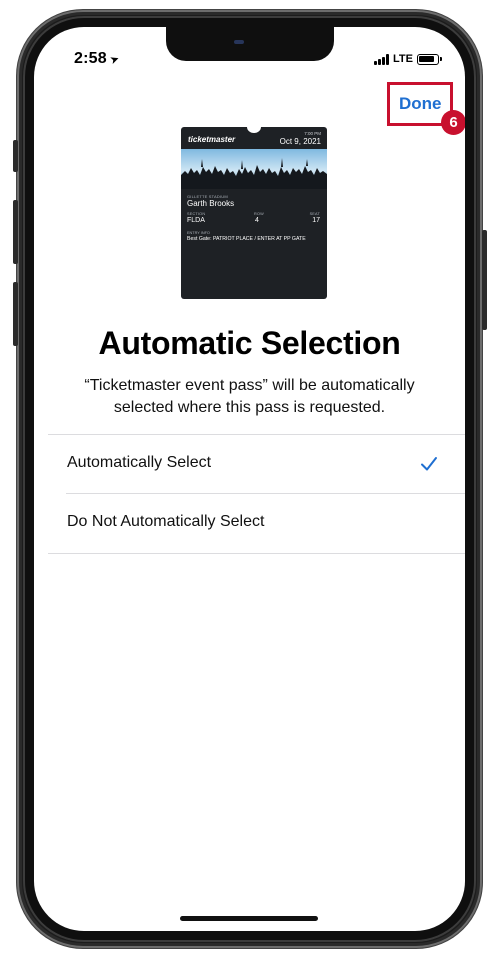 The height and width of the screenshot is (956, 495). What do you see at coordinates (403, 59) in the screenshot?
I see `network-type-label: LTE` at bounding box center [403, 59].